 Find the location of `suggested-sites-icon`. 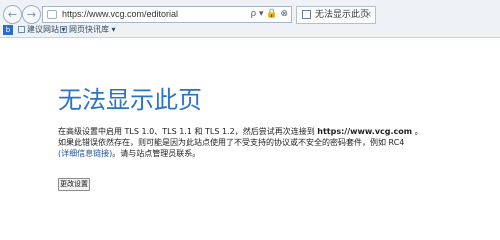

suggested-sites-icon is located at coordinates (21, 29).